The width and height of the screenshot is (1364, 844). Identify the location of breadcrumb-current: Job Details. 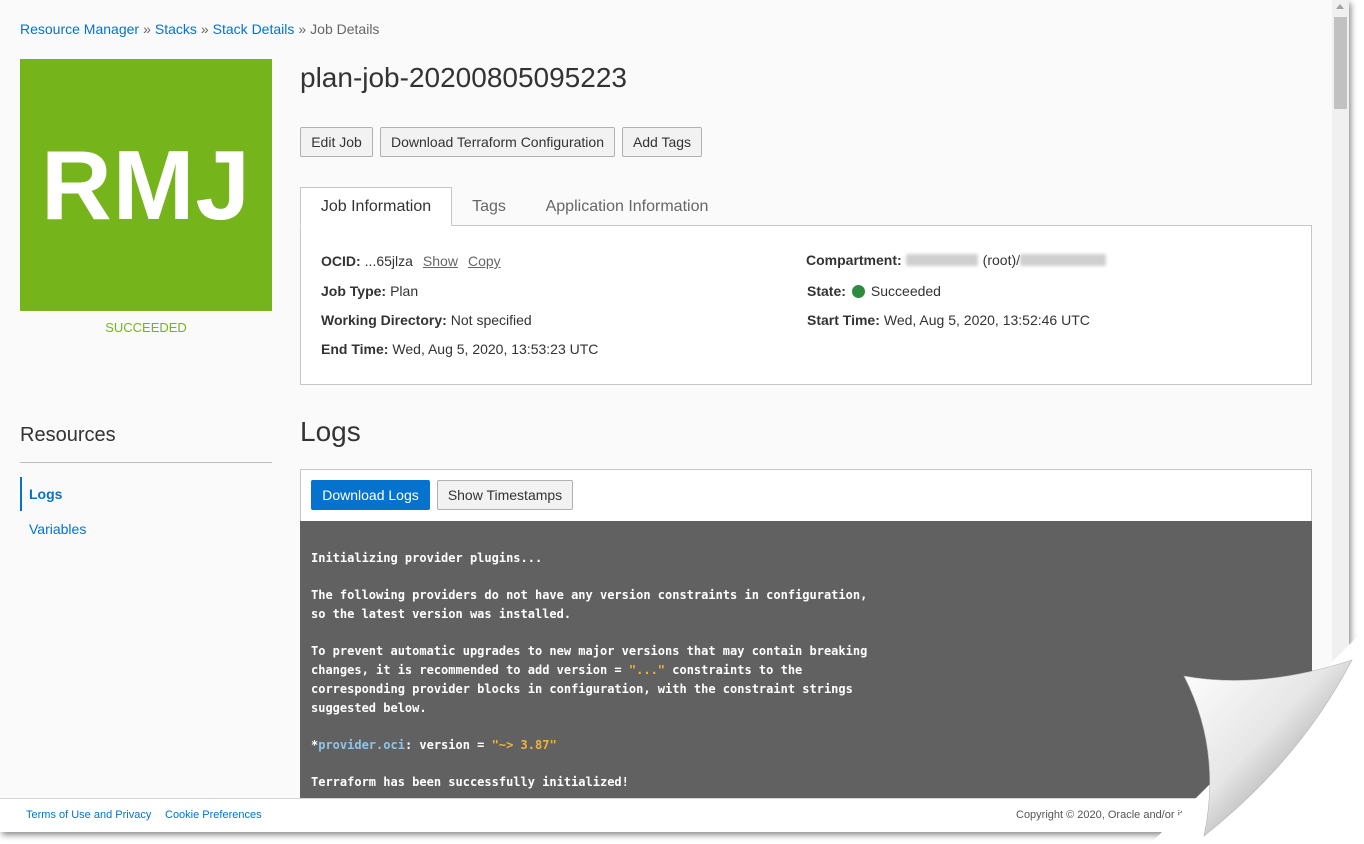
(345, 29).